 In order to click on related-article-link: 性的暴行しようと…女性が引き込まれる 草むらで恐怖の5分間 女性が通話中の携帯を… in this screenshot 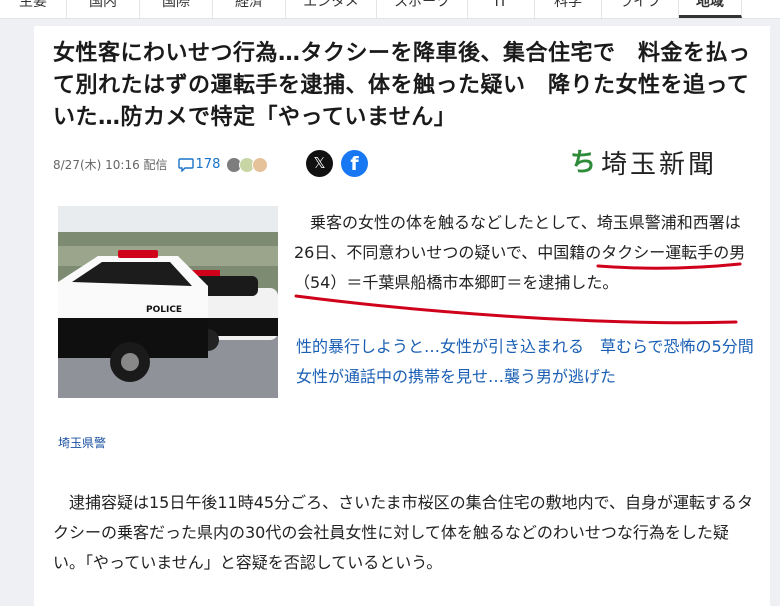, I will do `click(533, 361)`.